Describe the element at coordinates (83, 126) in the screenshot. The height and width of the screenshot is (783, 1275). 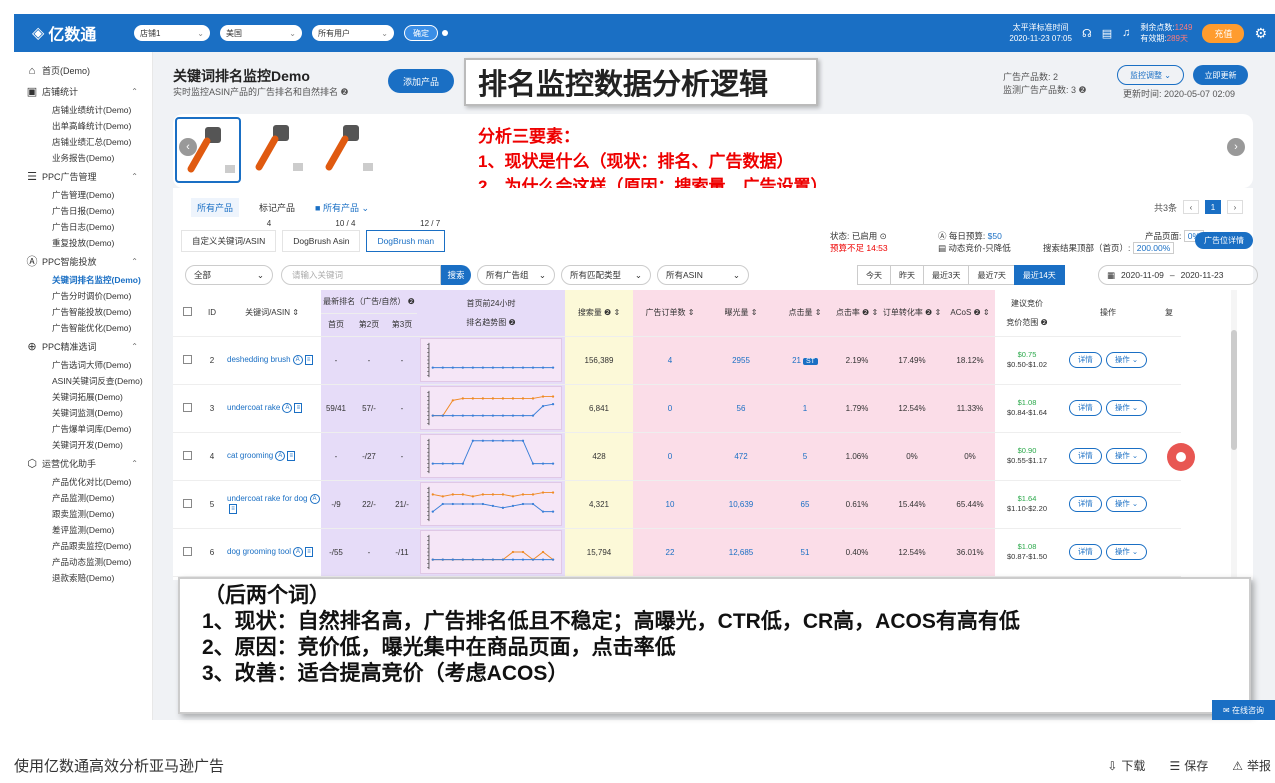
I see `sidebar-item: 出单高峰统计(Demo)` at that location.